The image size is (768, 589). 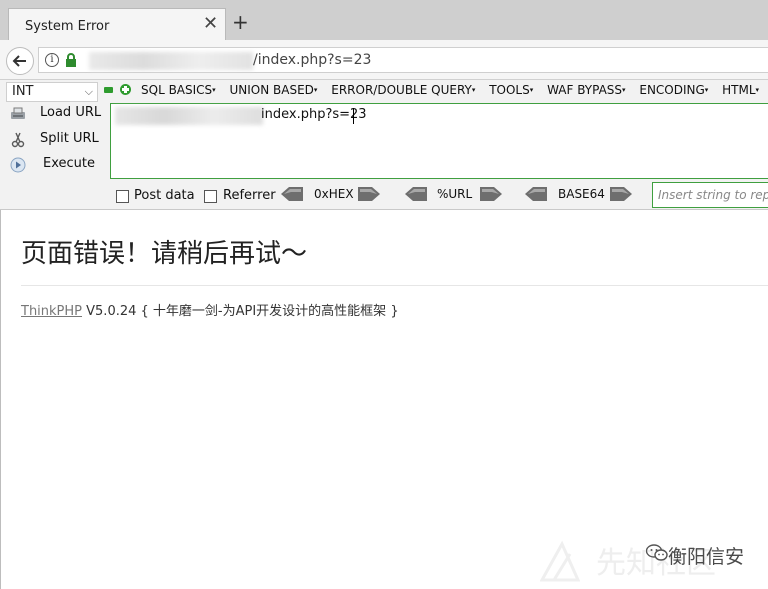 I want to click on text-cursor, so click(x=353, y=116).